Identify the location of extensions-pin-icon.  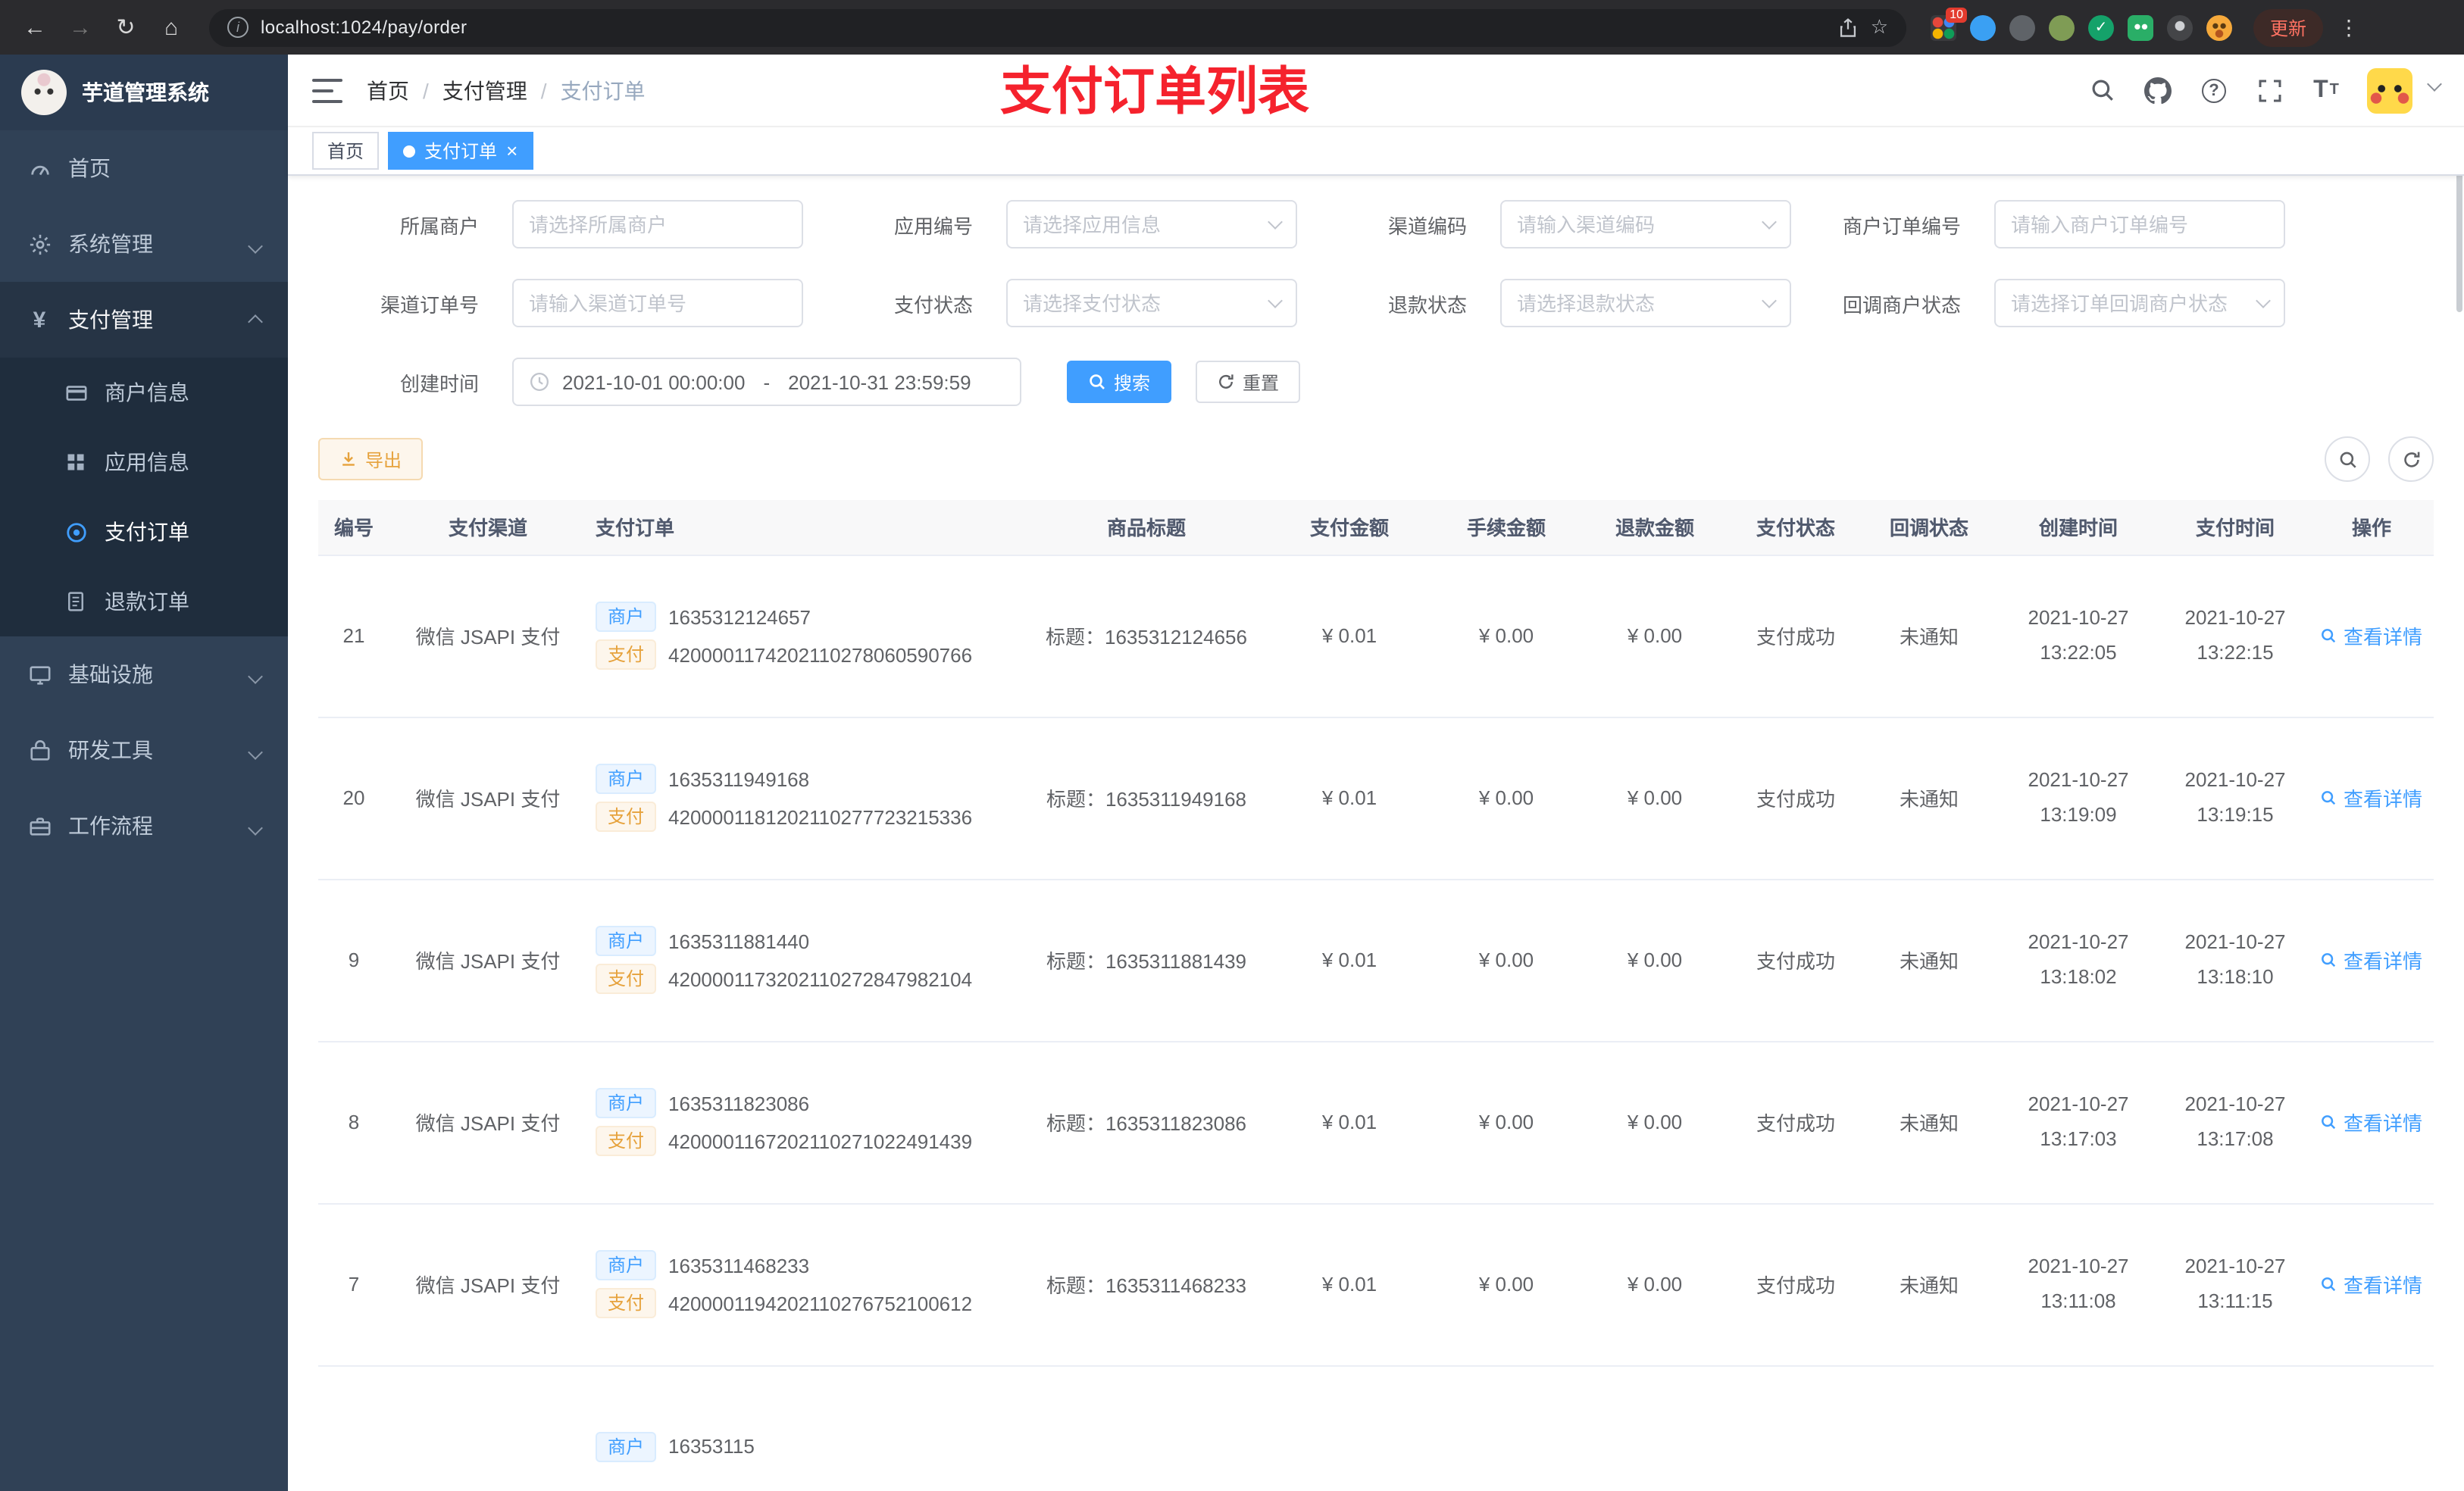
(2180, 27).